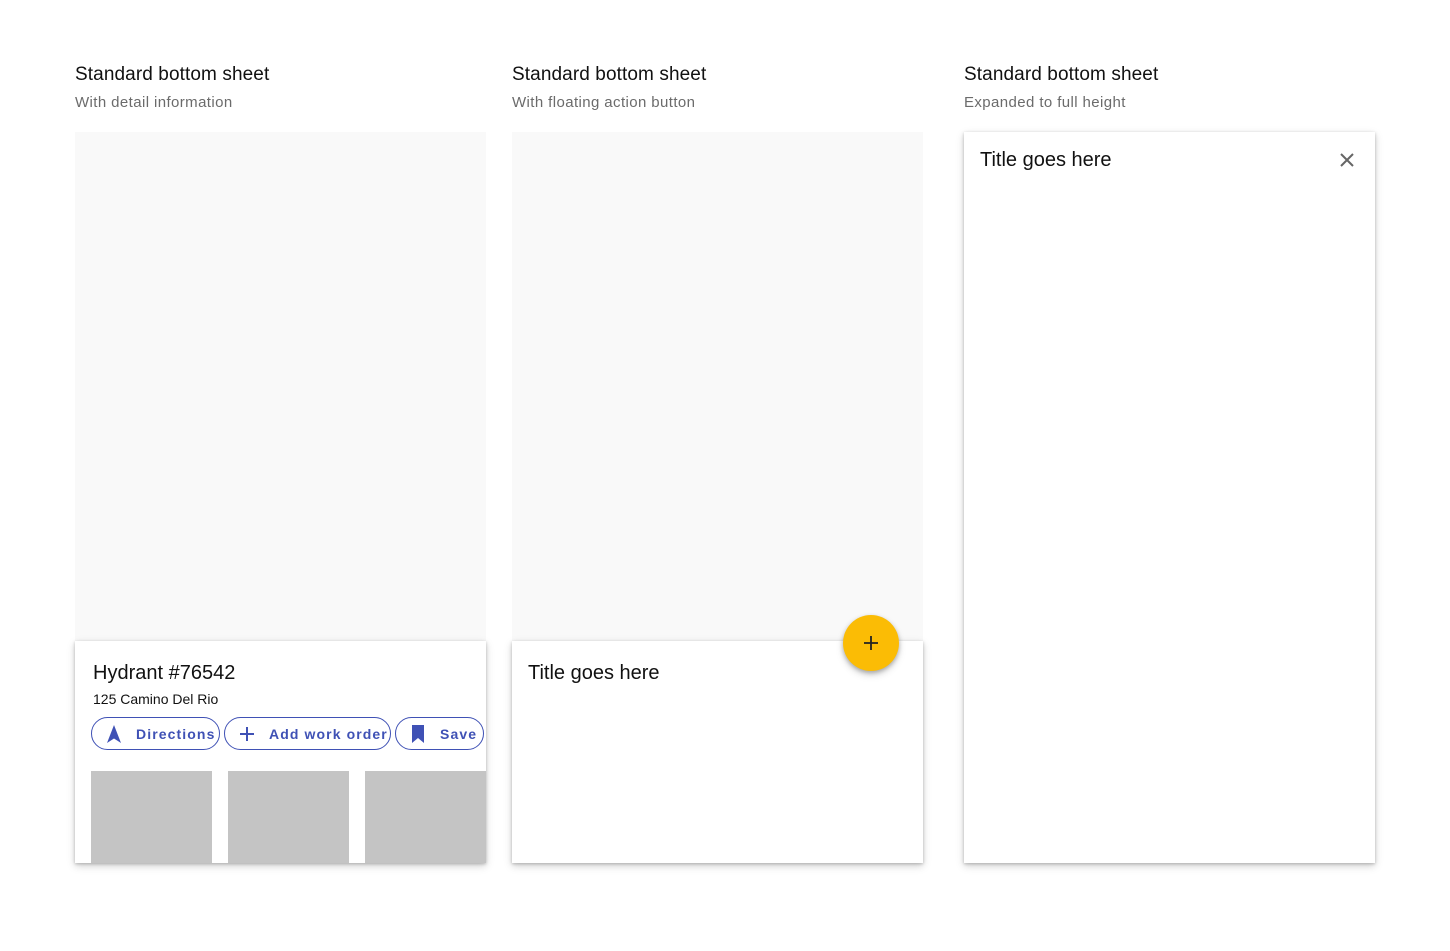  I want to click on sheet-address: 125 Camino Del Rio, so click(156, 699).